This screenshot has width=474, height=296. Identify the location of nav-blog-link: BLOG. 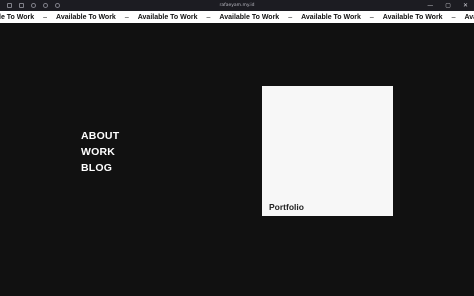
(100, 168).